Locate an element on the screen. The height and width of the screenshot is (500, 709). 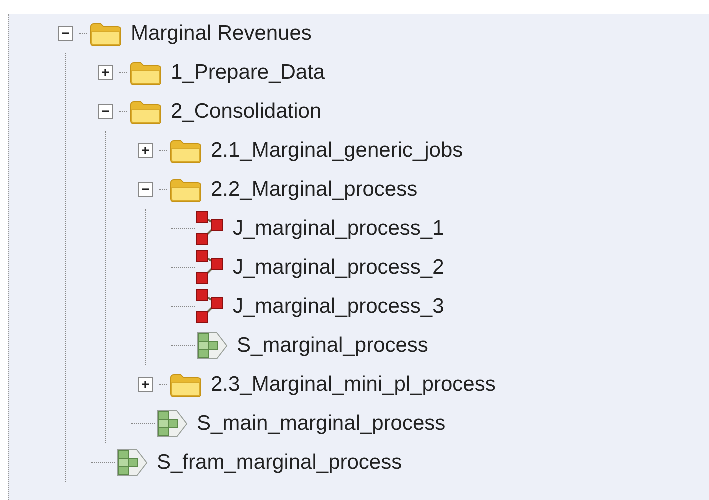
tree-item: 2.3_Marginal_mini_pl_process is located at coordinates (353, 384).